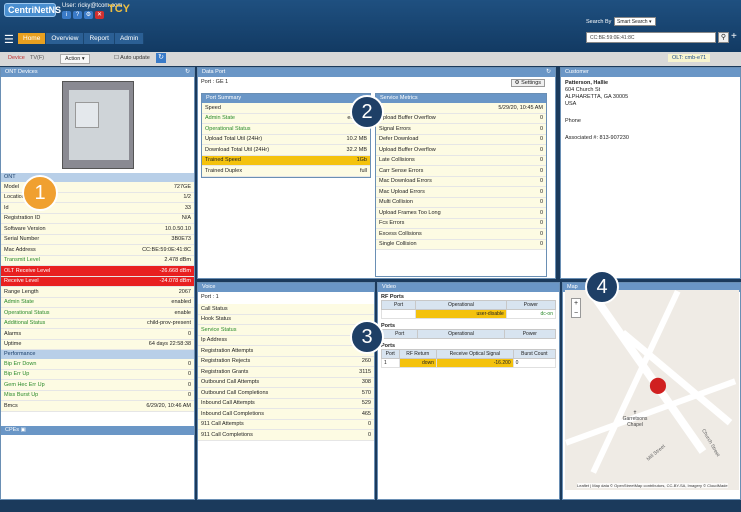  What do you see at coordinates (286, 351) in the screenshot?
I see `info-row: Registration Attempts` at bounding box center [286, 351].